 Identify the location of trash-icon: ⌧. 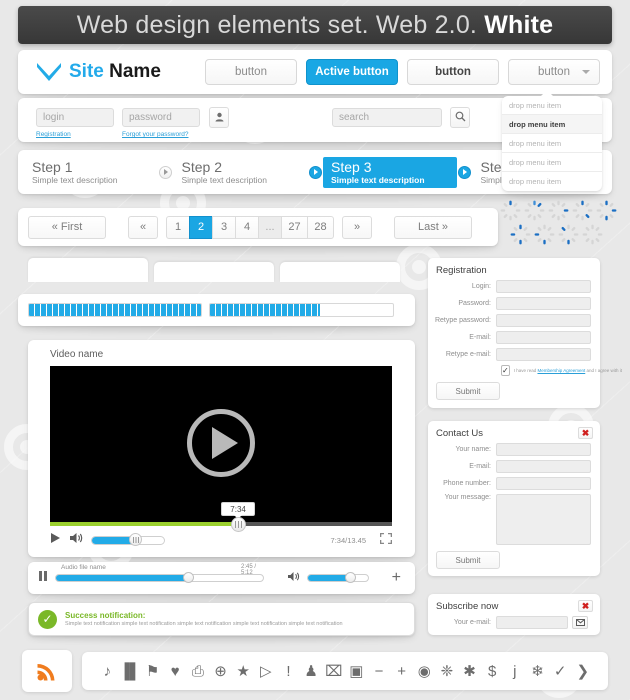
(333, 671).